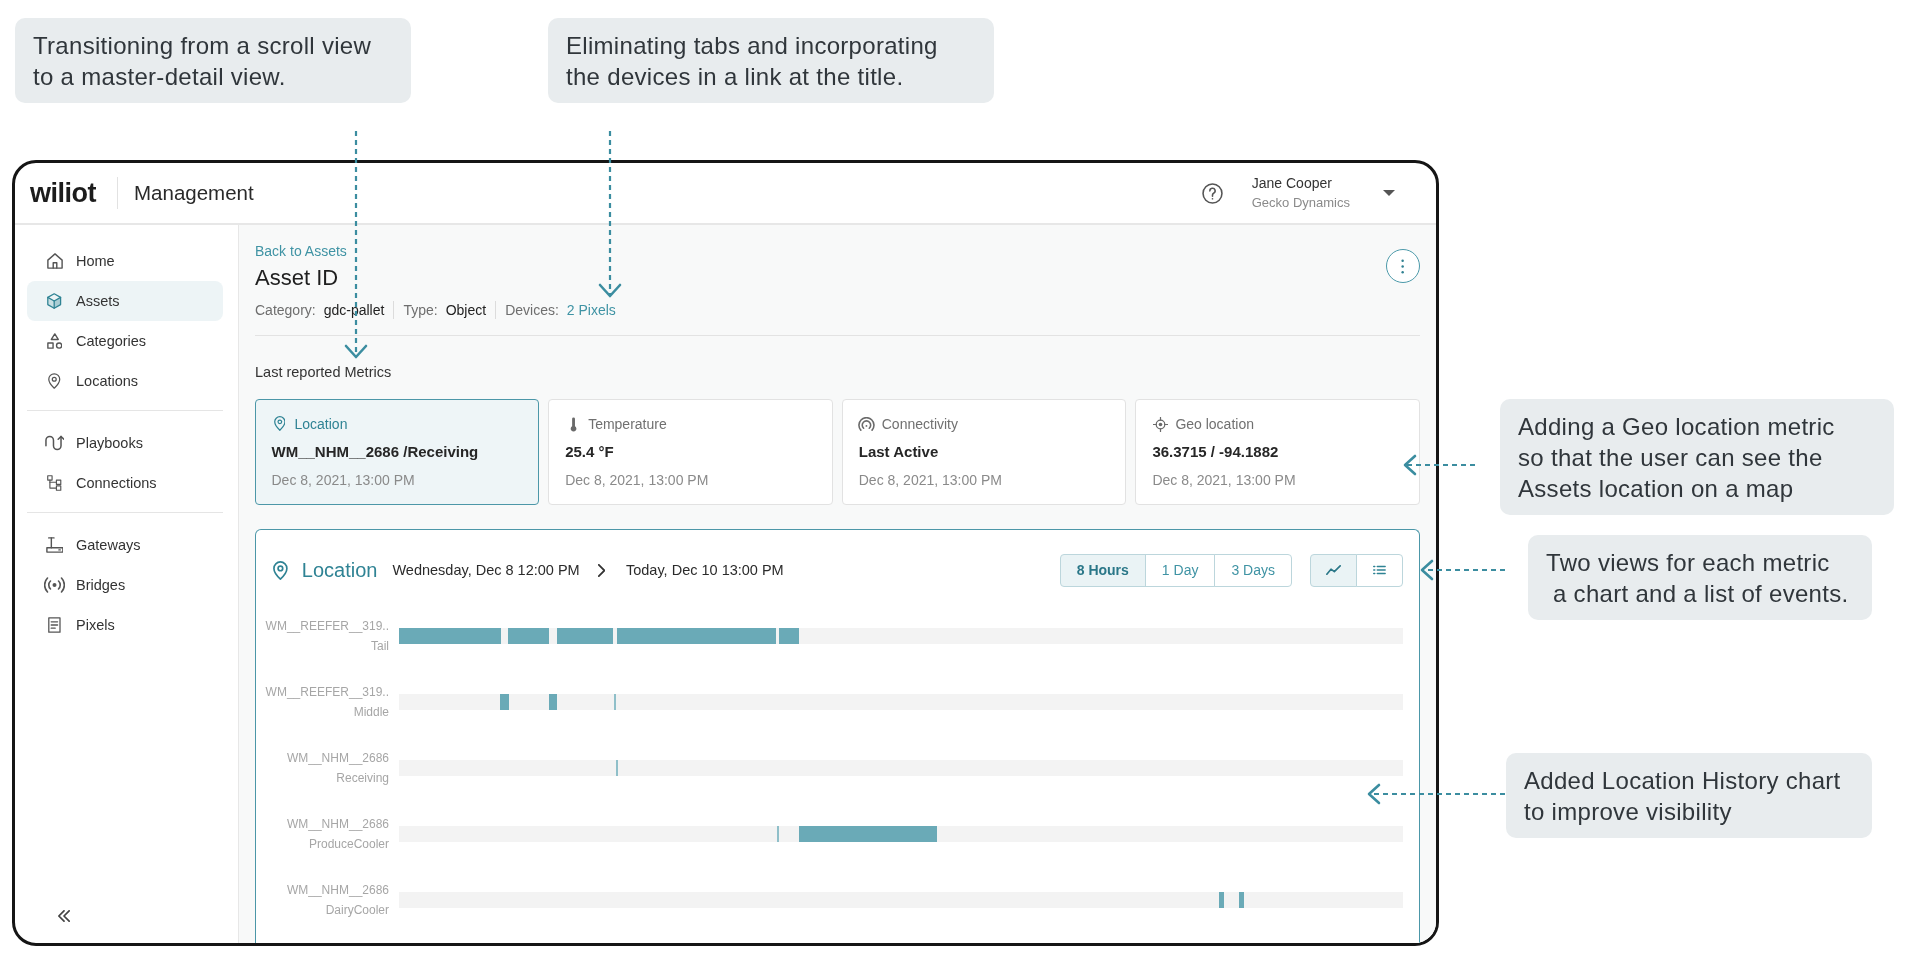  Describe the element at coordinates (54, 301) in the screenshot. I see `cube-icon` at that location.